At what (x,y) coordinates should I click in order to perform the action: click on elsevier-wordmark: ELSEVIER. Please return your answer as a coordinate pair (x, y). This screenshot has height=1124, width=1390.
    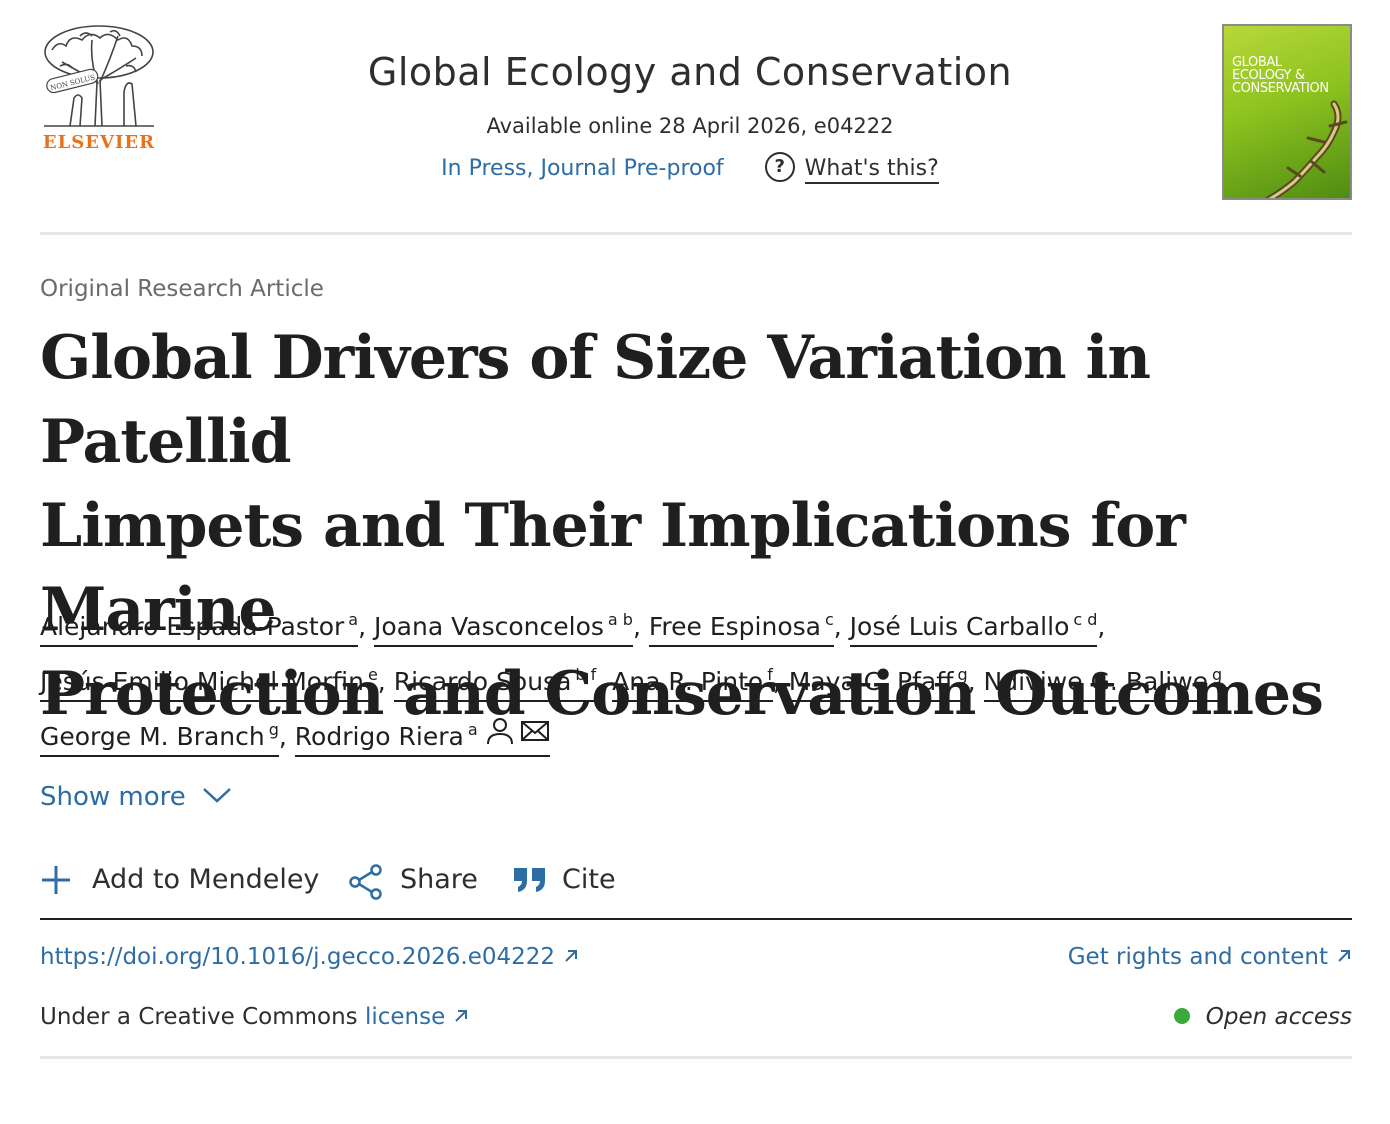
    Looking at the image, I should click on (99, 142).